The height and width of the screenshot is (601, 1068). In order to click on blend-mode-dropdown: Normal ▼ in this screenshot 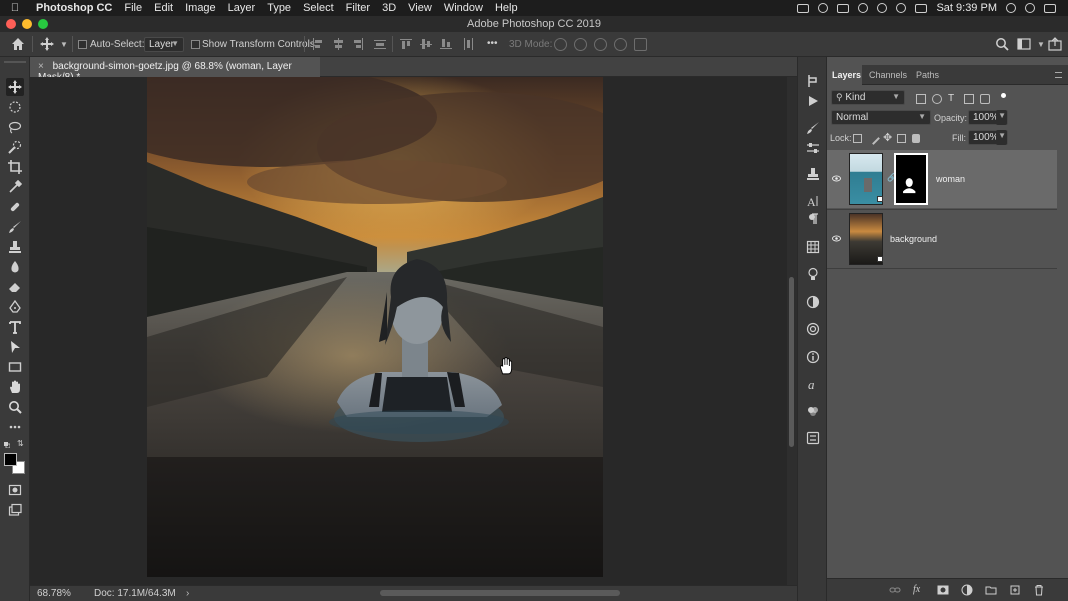, I will do `click(881, 117)`.